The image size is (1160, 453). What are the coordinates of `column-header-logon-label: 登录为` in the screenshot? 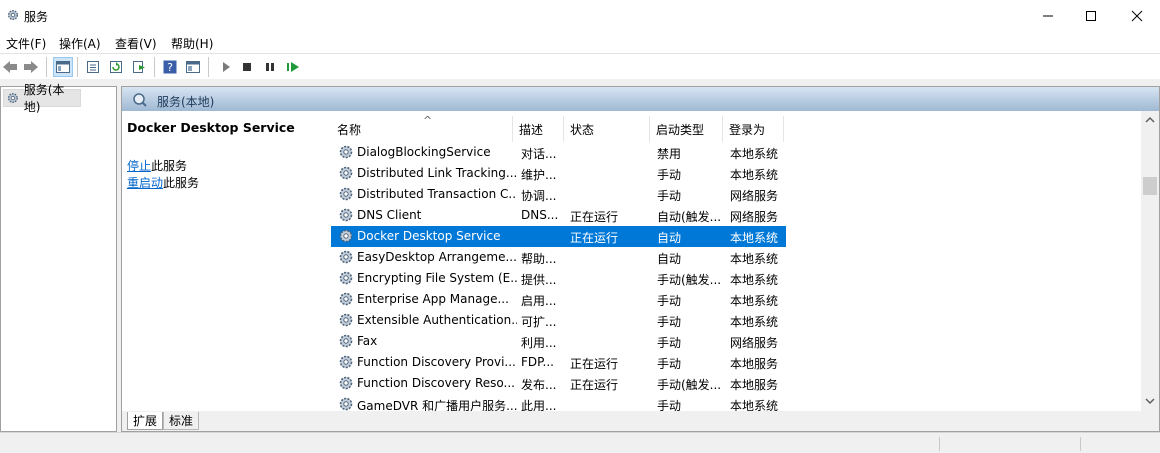 It's located at (747, 129).